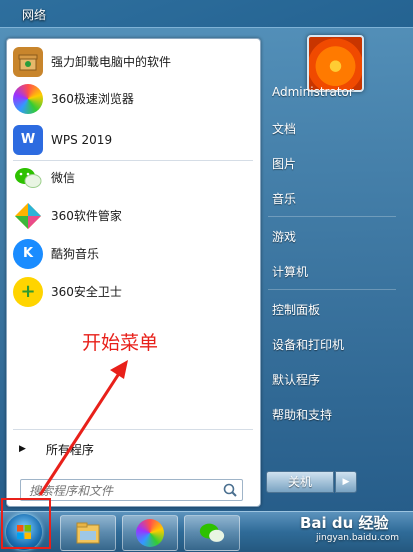  I want to click on right-item-games: 游戏, so click(284, 236).